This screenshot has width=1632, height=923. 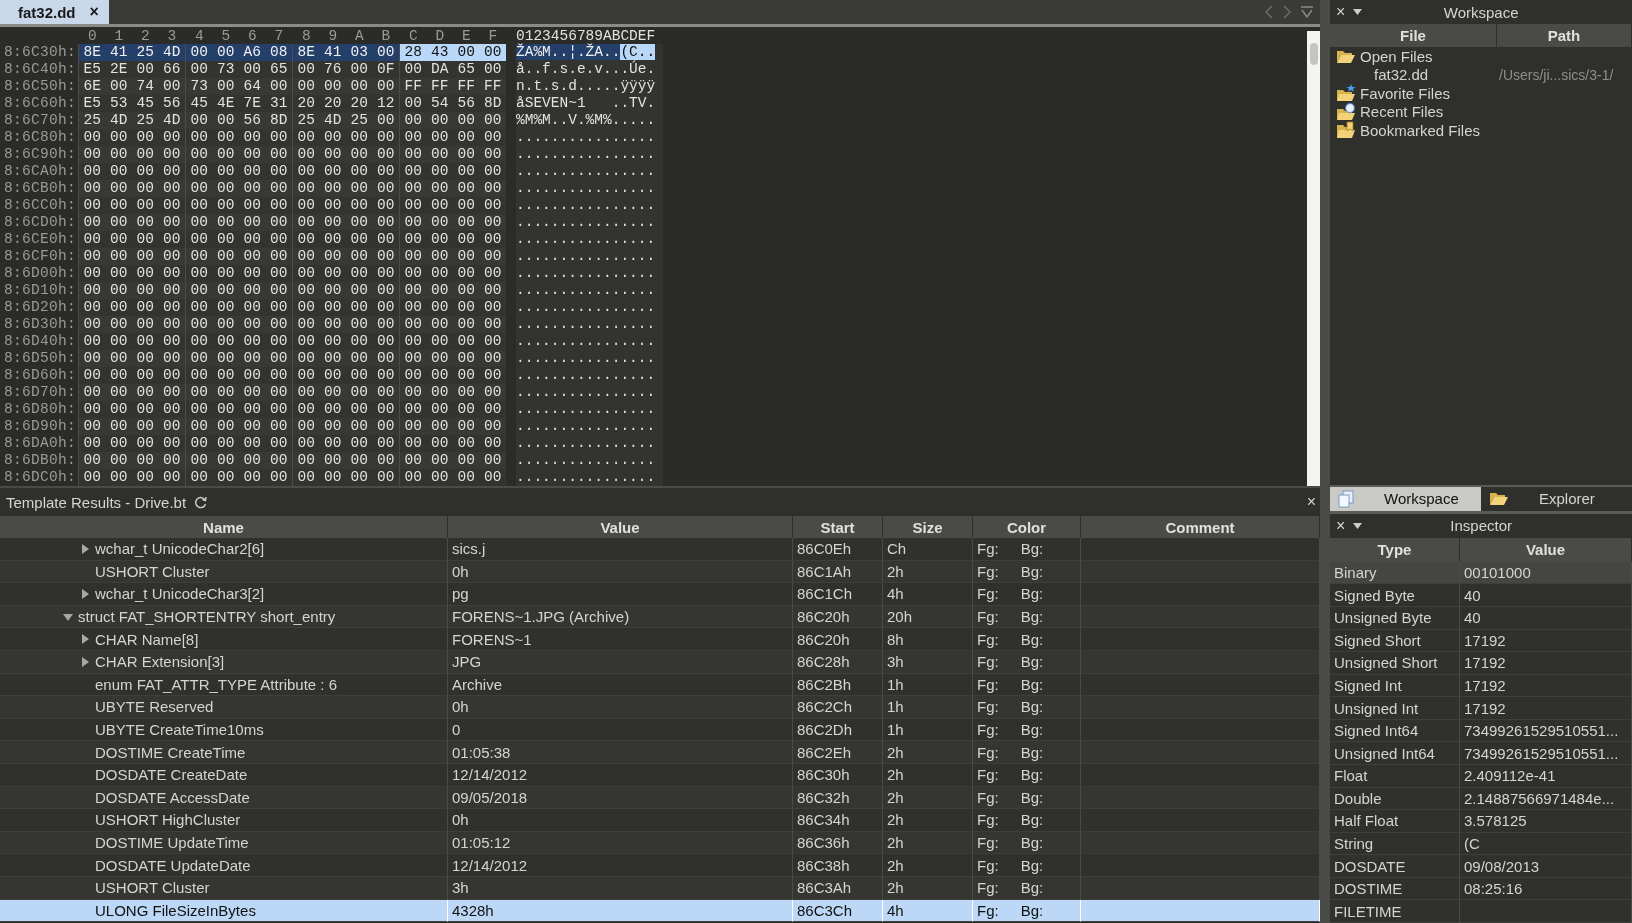 What do you see at coordinates (660, 843) in the screenshot?
I see `table-row: DOSTIME UpdateTime 01:05:12 86C36h 2h Fg: Bg:` at bounding box center [660, 843].